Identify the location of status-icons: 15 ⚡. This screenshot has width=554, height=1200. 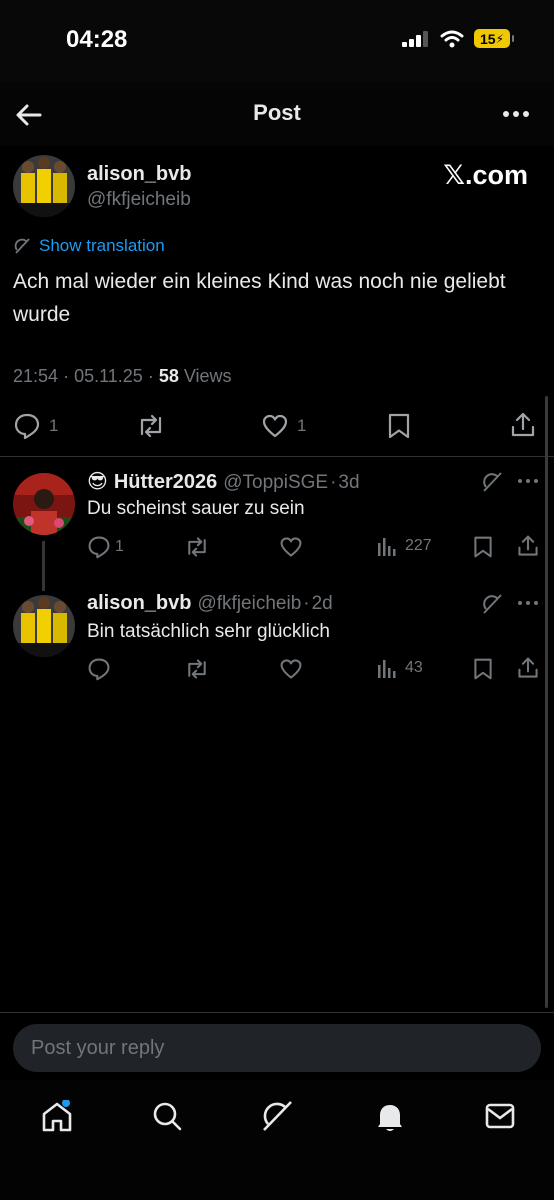
(458, 38).